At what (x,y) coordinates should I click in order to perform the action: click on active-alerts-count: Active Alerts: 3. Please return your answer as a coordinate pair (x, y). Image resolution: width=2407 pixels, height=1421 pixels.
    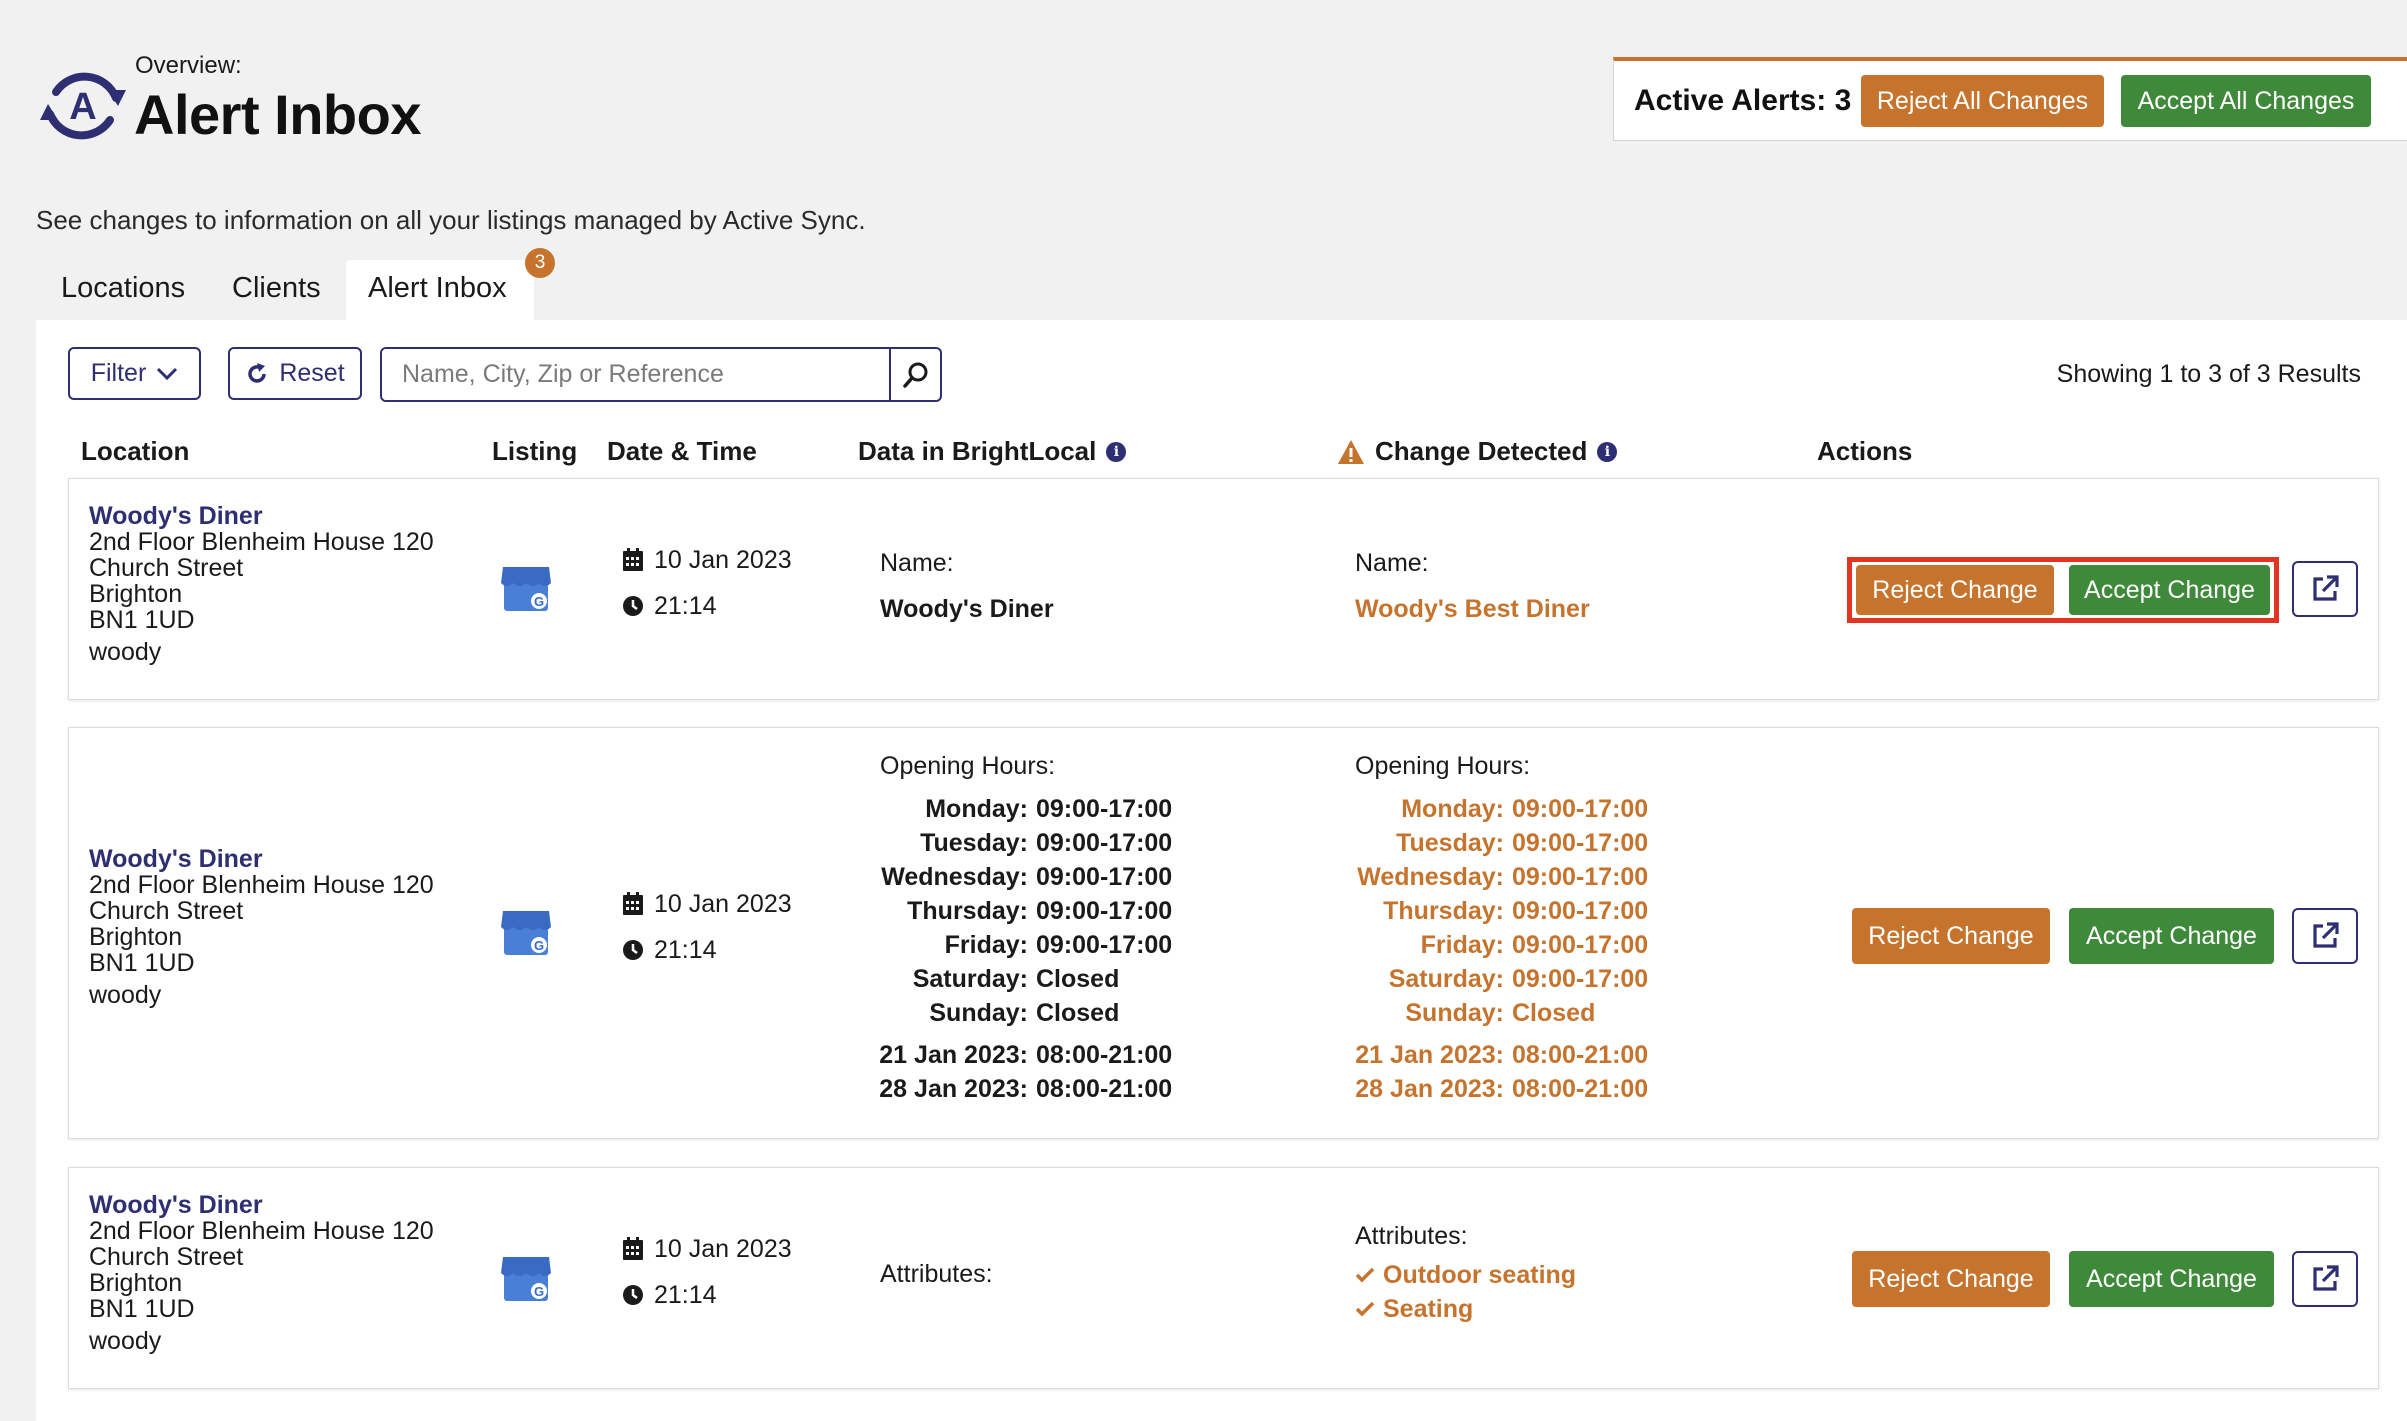
    Looking at the image, I should click on (1743, 100).